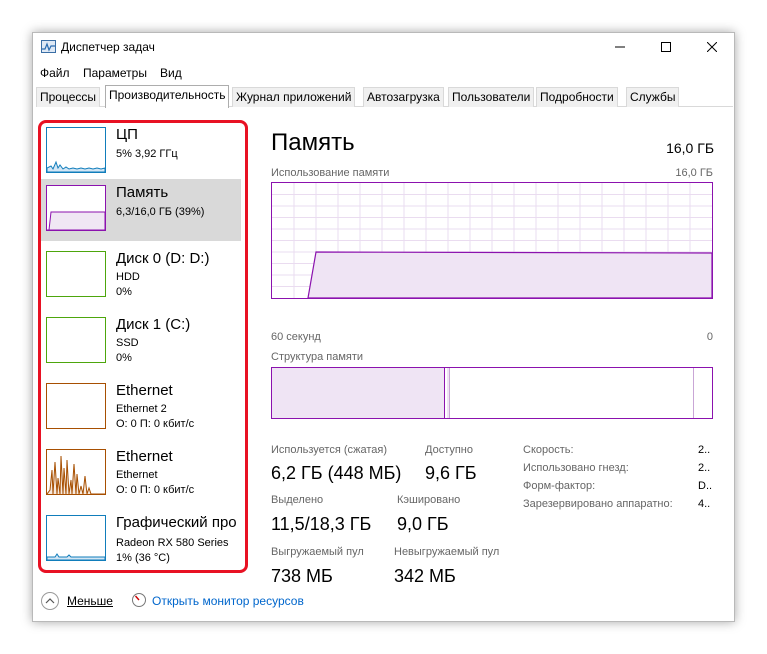 The height and width of the screenshot is (654, 767). I want to click on sidebar-item-name: Графический про, so click(176, 522).